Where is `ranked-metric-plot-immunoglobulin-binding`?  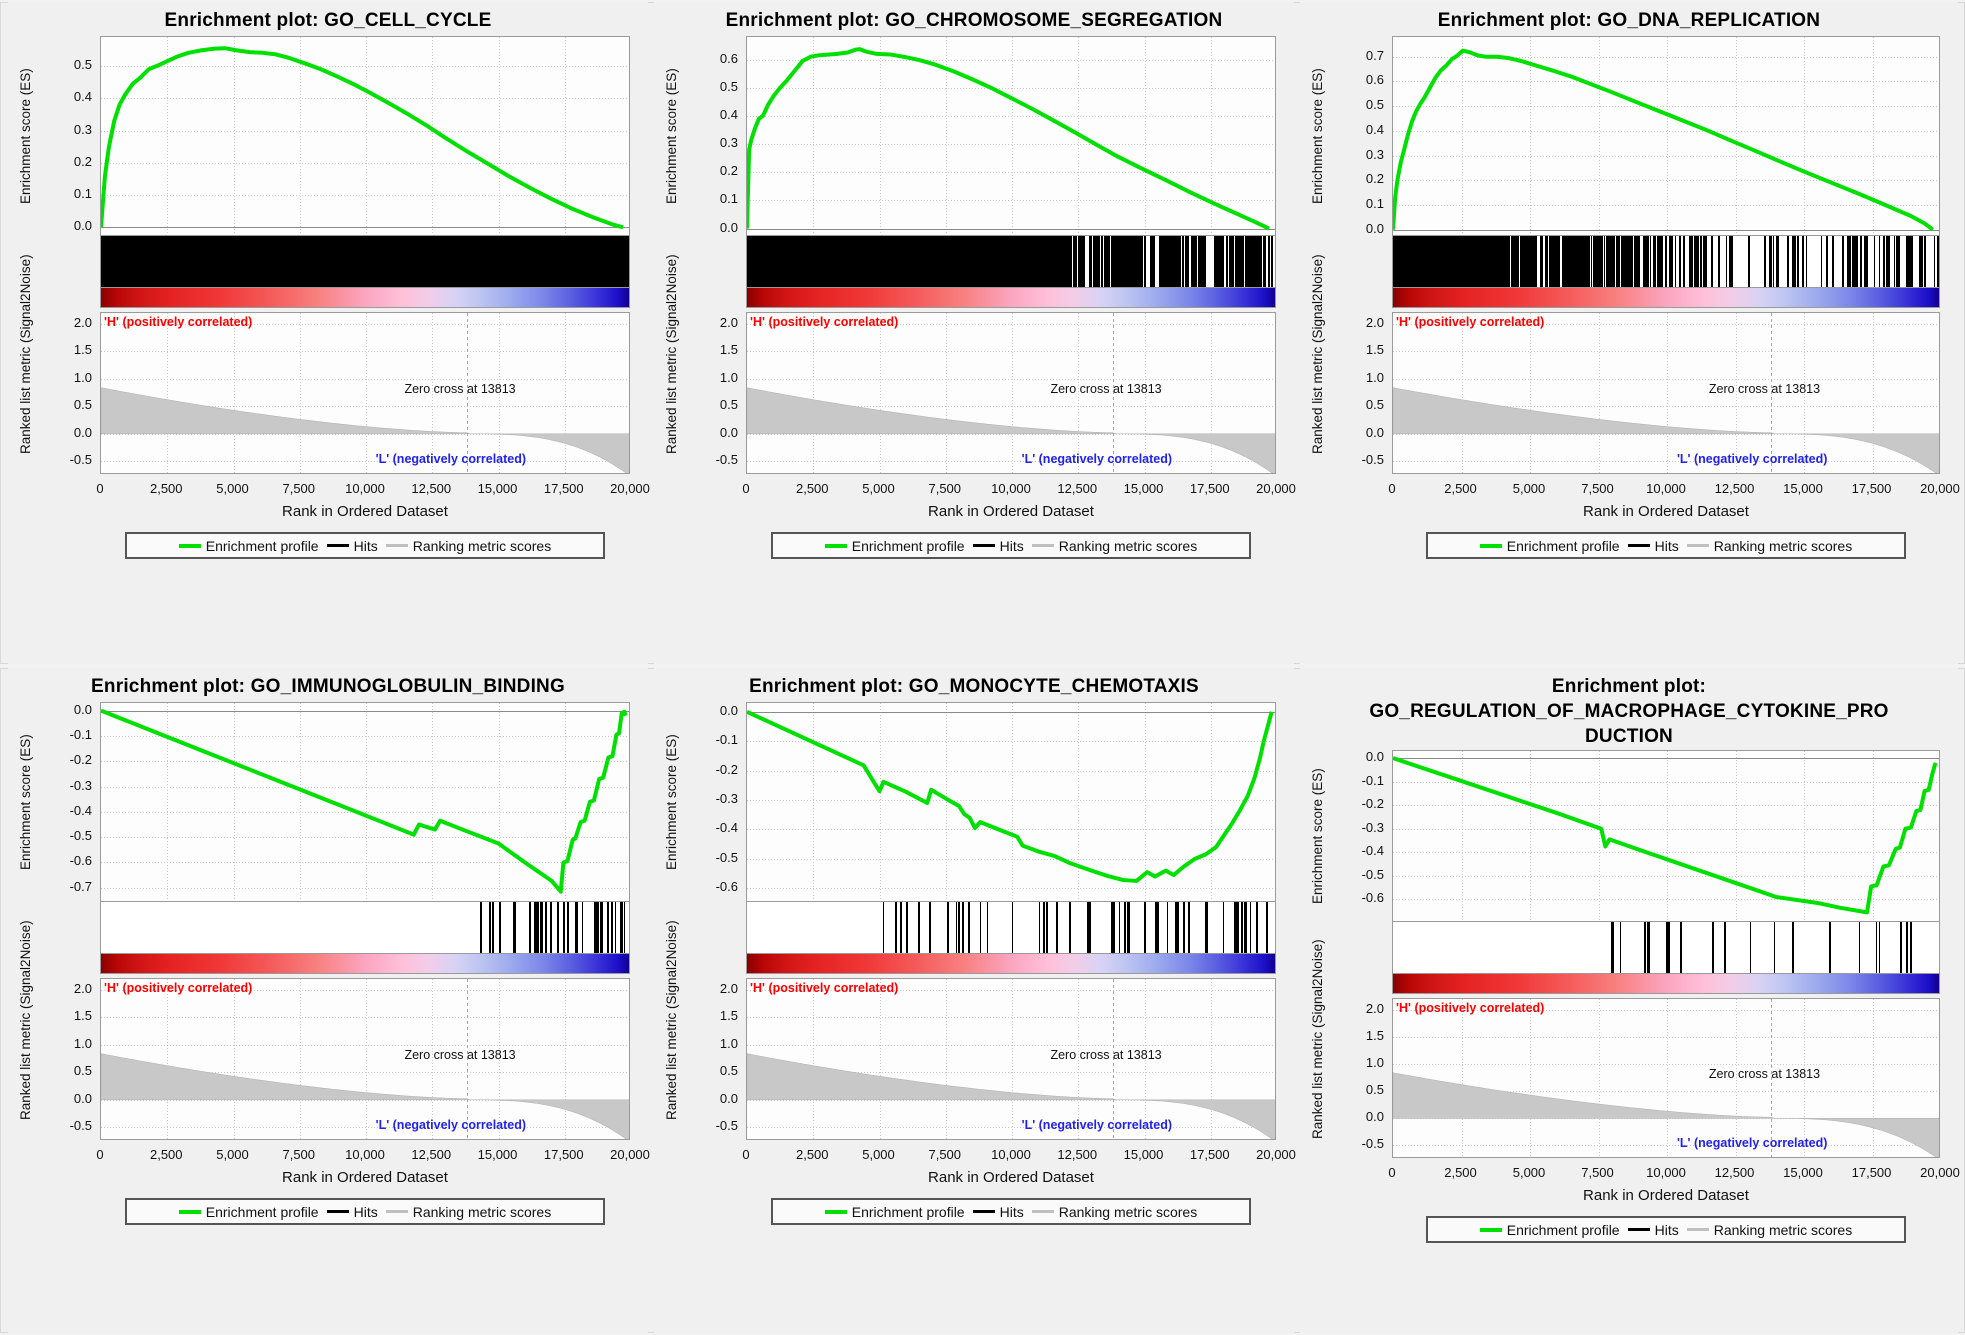
ranked-metric-plot-immunoglobulin-binding is located at coordinates (365, 1059).